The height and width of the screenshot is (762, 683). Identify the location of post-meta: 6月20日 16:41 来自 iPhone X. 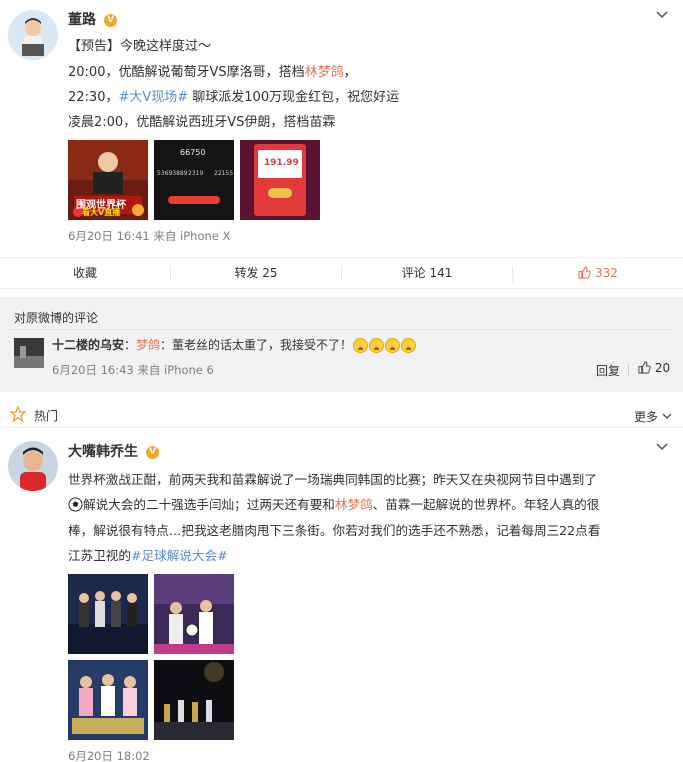
(149, 236).